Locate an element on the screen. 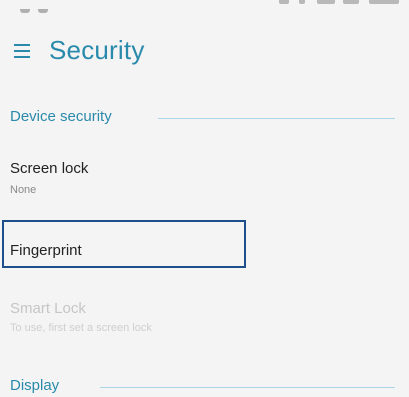  section-header-display: Display is located at coordinates (204, 387).